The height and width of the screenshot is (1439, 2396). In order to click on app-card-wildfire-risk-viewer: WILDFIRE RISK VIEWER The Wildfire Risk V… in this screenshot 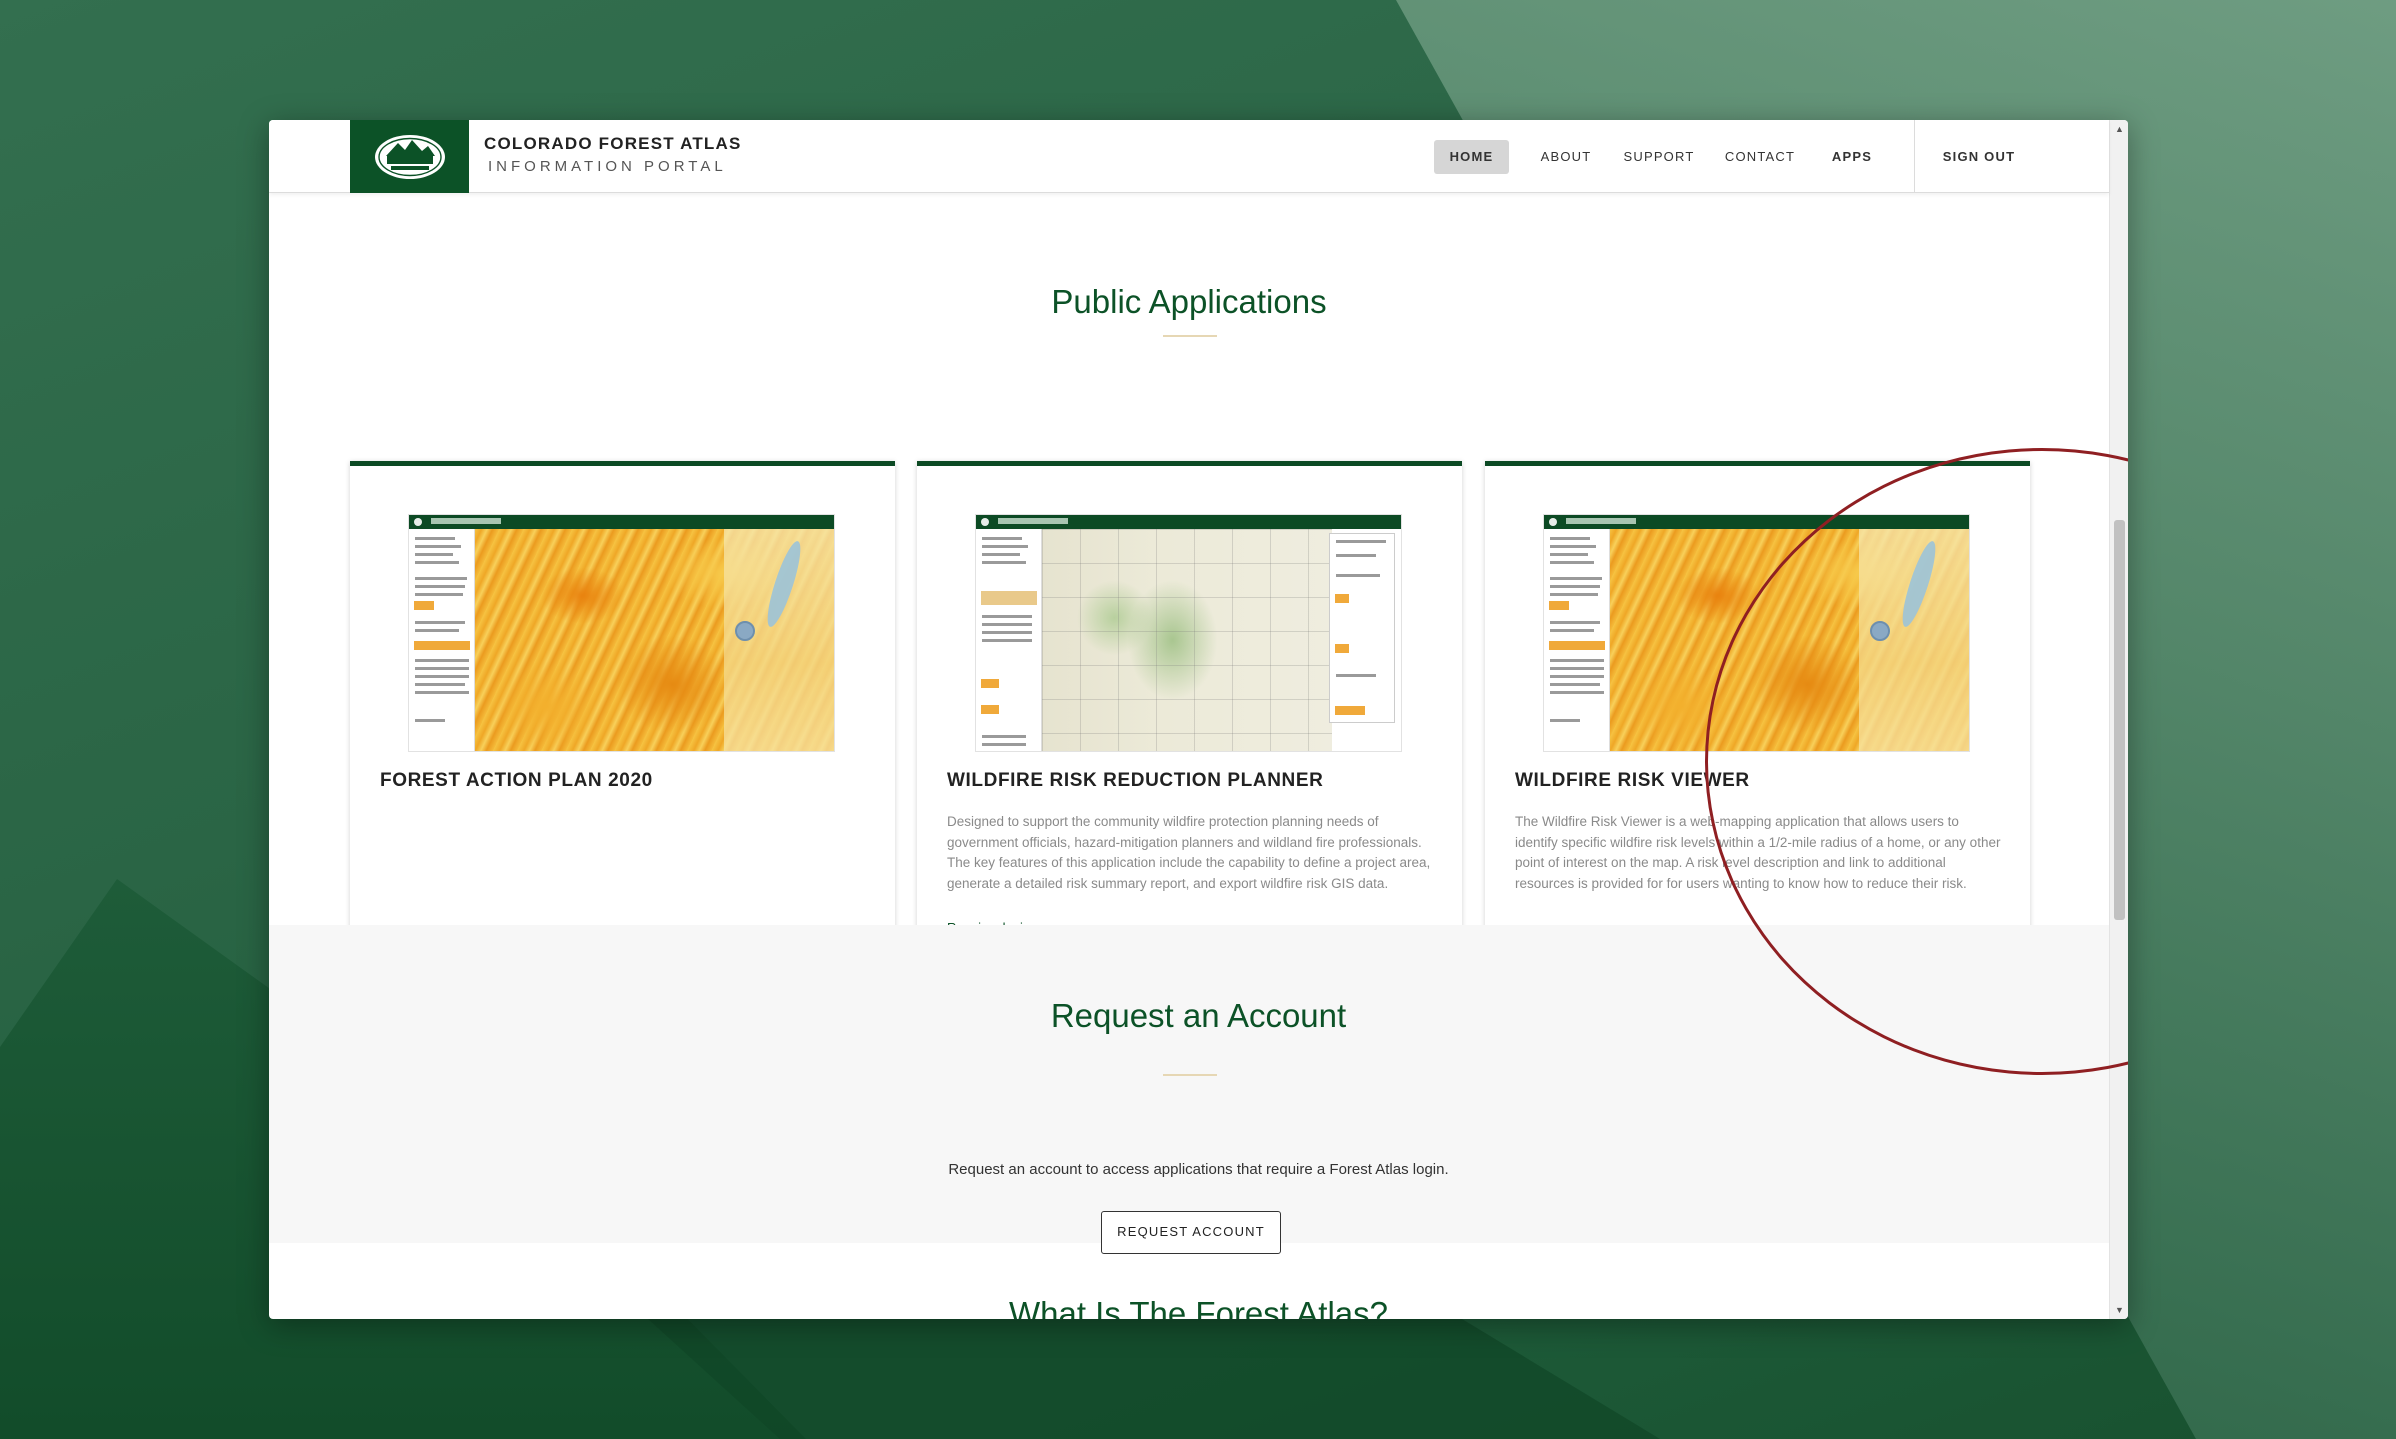, I will do `click(1757, 719)`.